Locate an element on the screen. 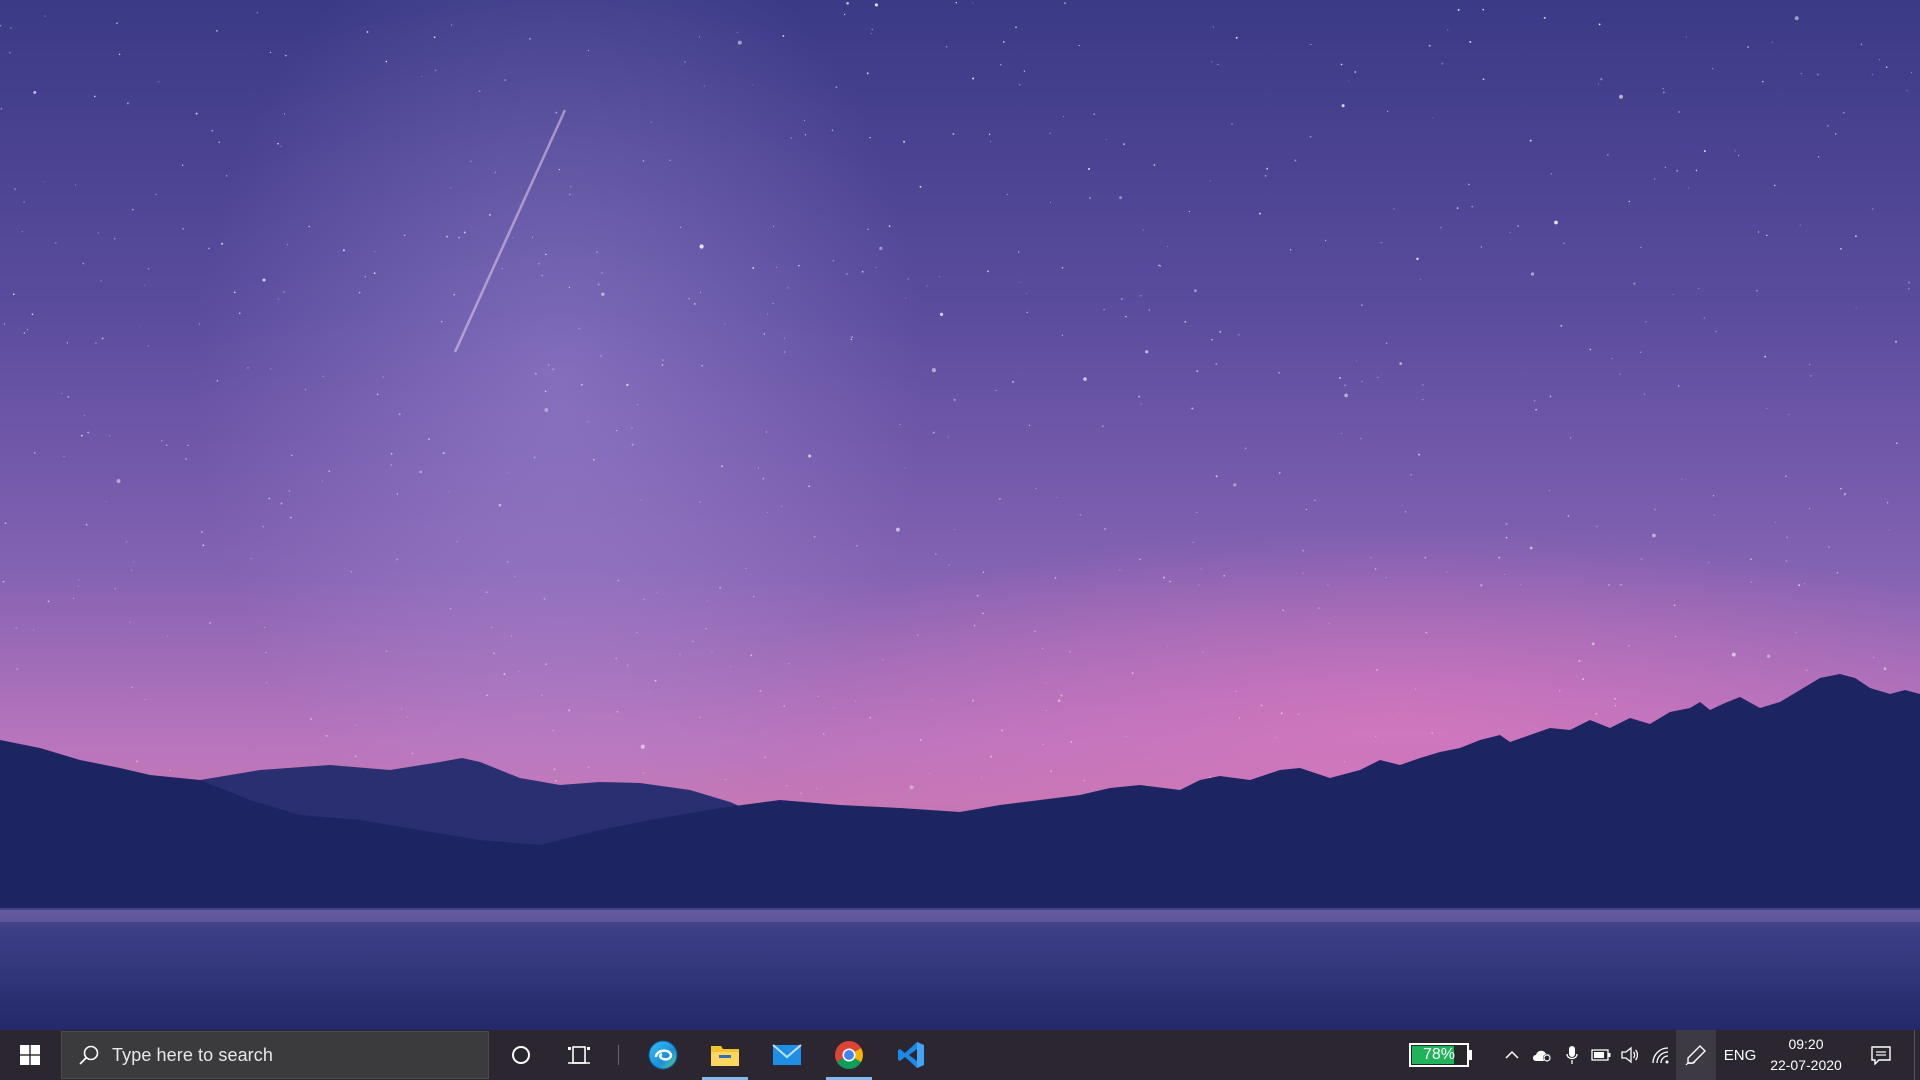 The width and height of the screenshot is (1920, 1080). cortana-button is located at coordinates (521, 1055).